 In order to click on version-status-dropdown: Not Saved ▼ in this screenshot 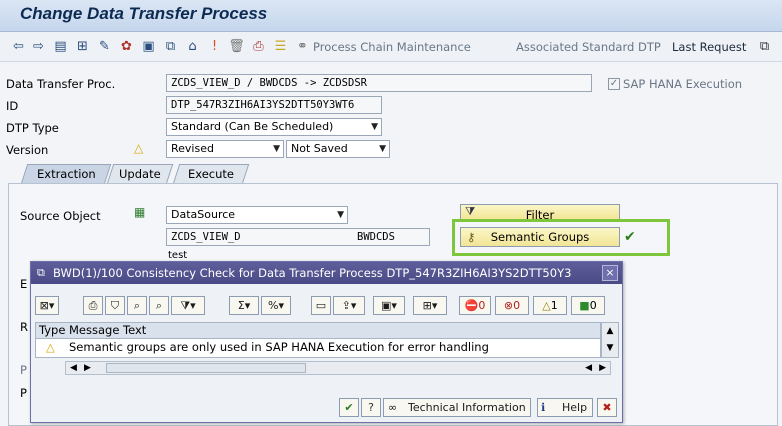, I will do `click(338, 149)`.